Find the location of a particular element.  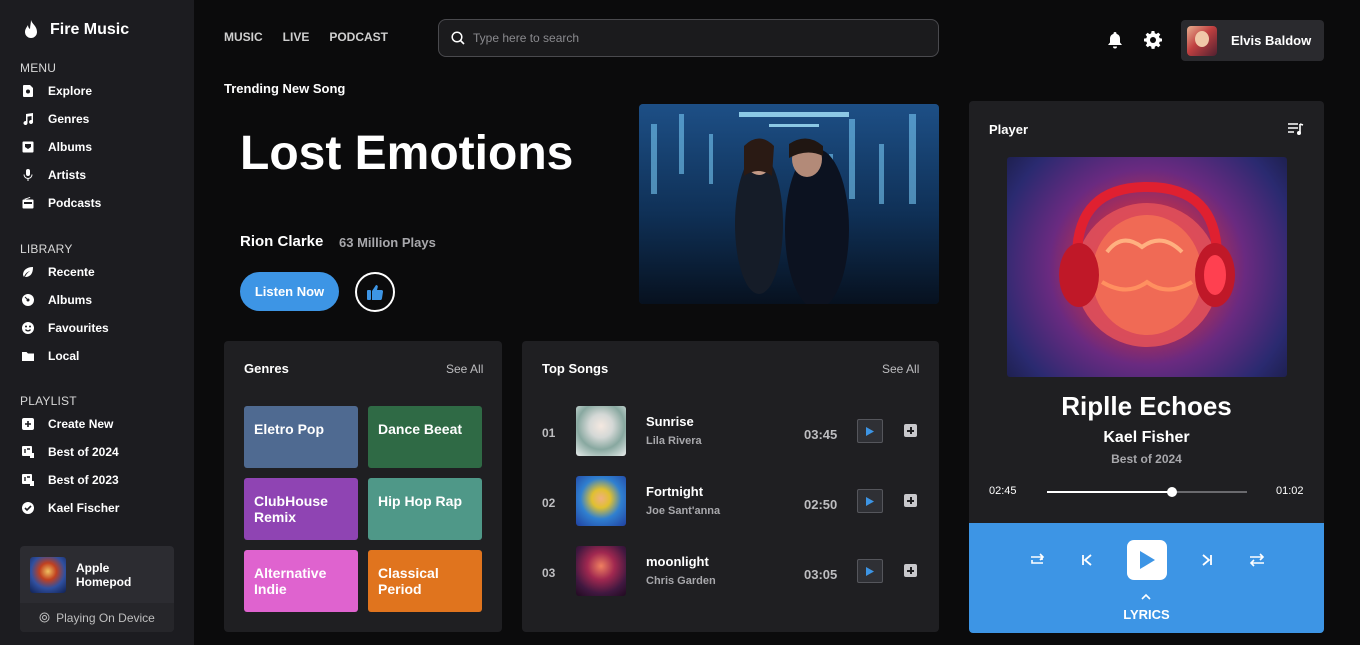

genre-card-classical-period: Classical Period is located at coordinates (425, 581).